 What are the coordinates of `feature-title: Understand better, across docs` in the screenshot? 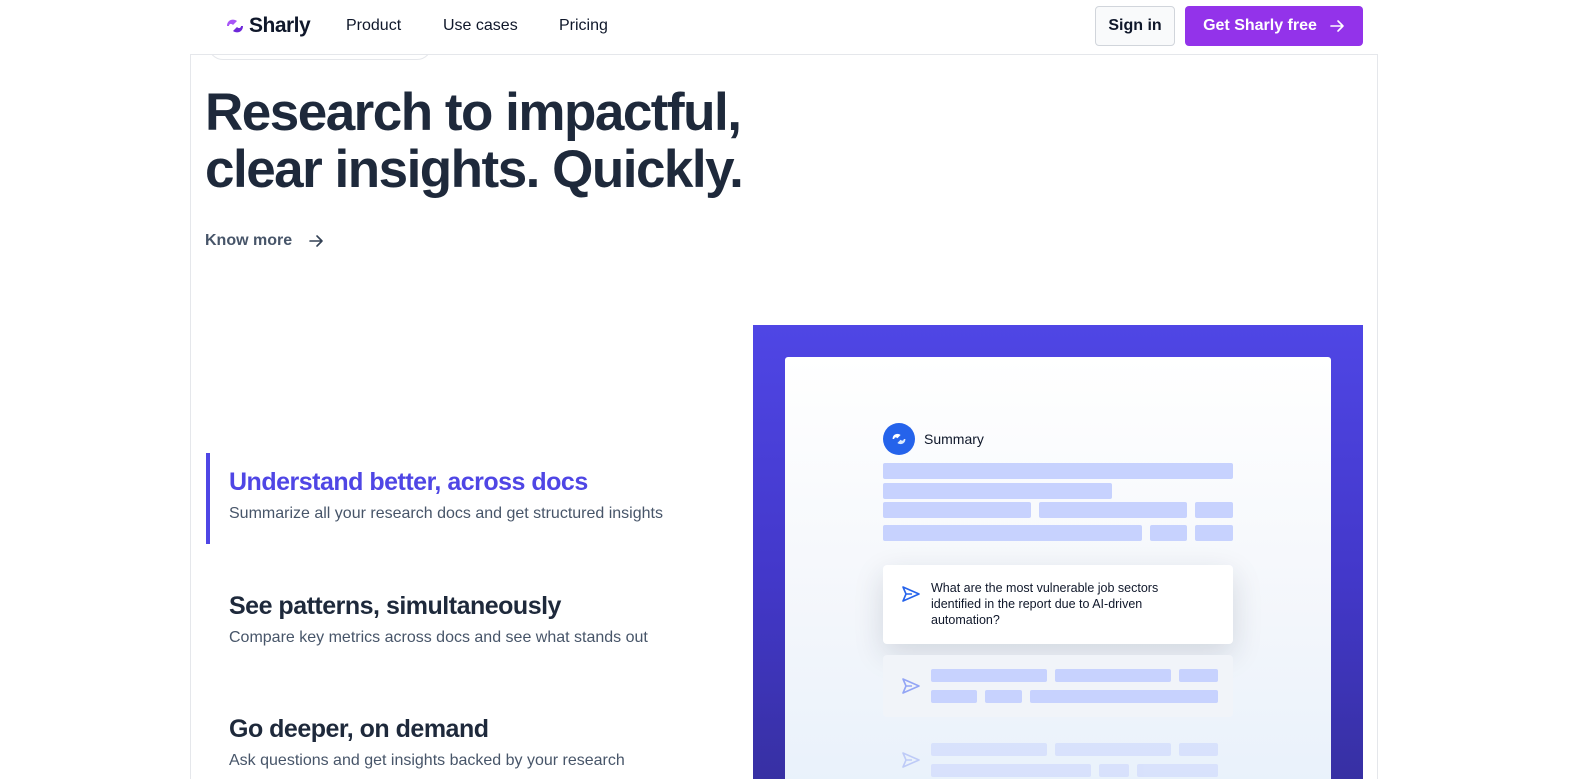 It's located at (408, 482).